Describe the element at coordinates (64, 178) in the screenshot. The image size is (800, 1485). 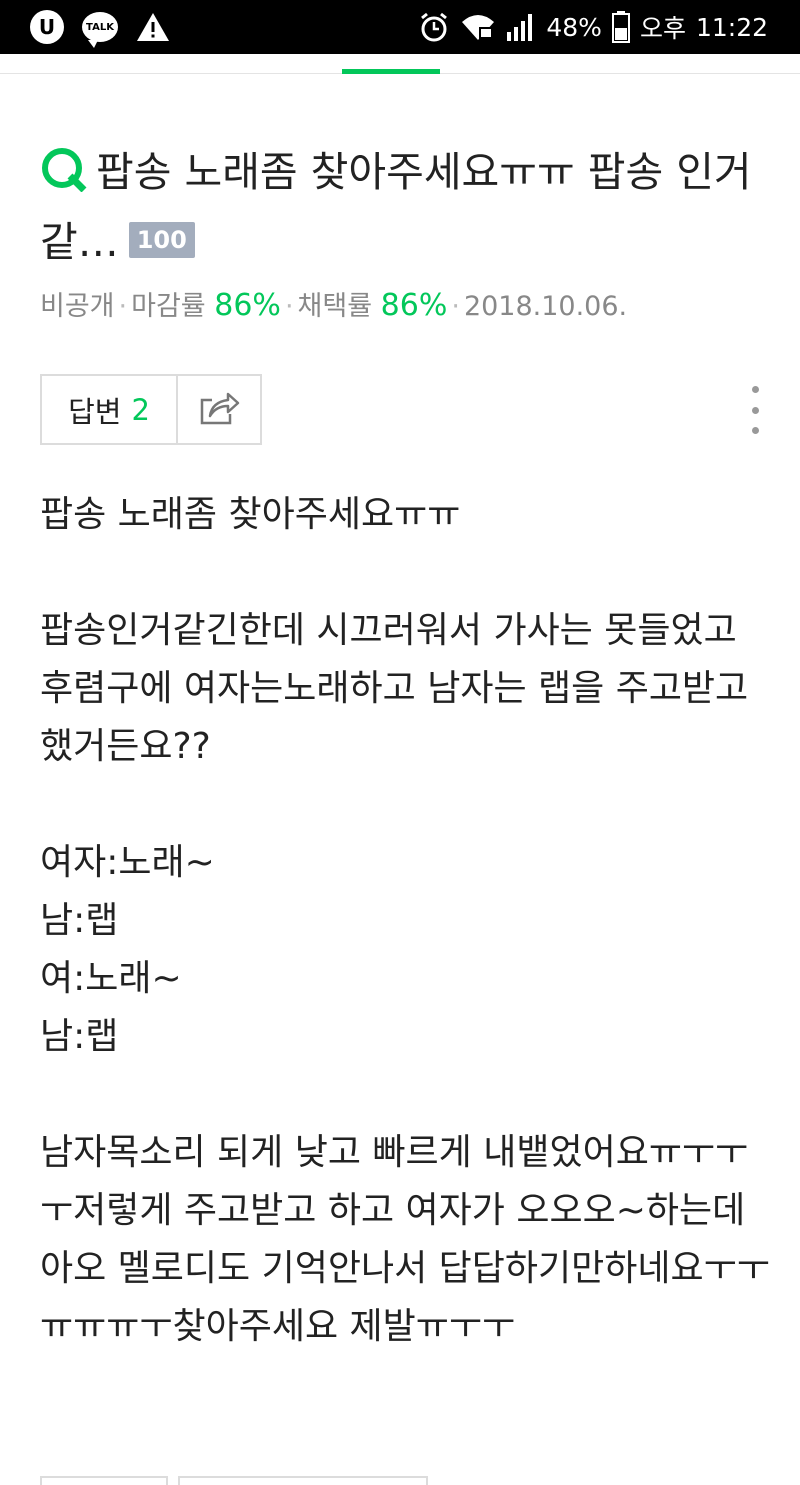
I see `question-q-icon` at that location.